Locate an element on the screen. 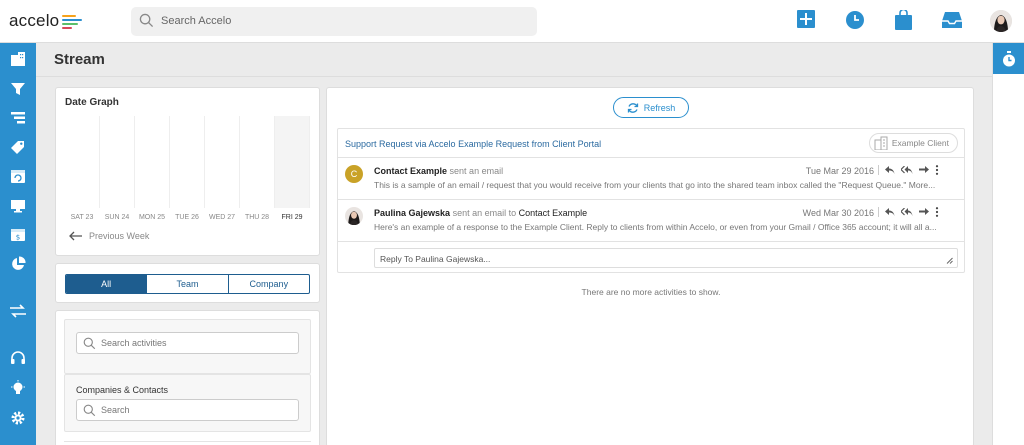 The image size is (1024, 445). search-activities-input: Search activities is located at coordinates (187, 343).